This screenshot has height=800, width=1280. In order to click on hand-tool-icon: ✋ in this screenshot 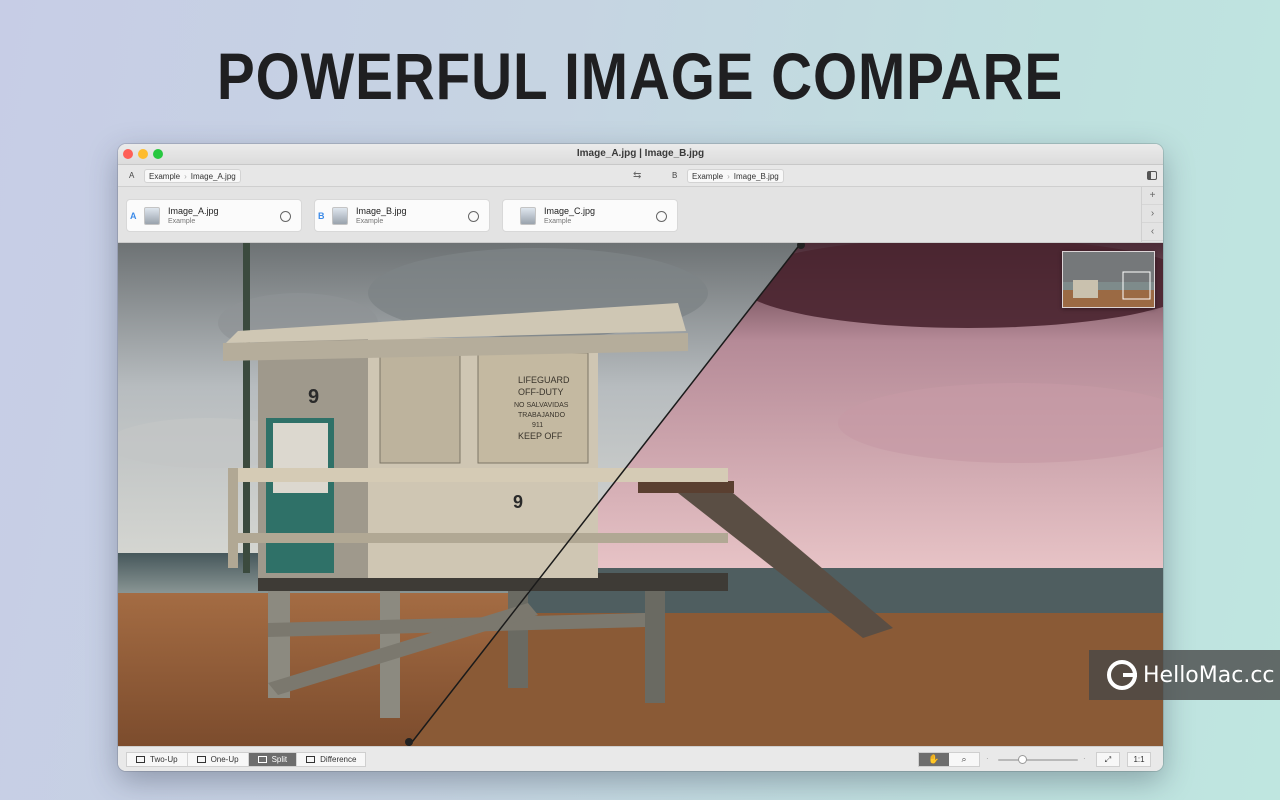, I will do `click(934, 759)`.